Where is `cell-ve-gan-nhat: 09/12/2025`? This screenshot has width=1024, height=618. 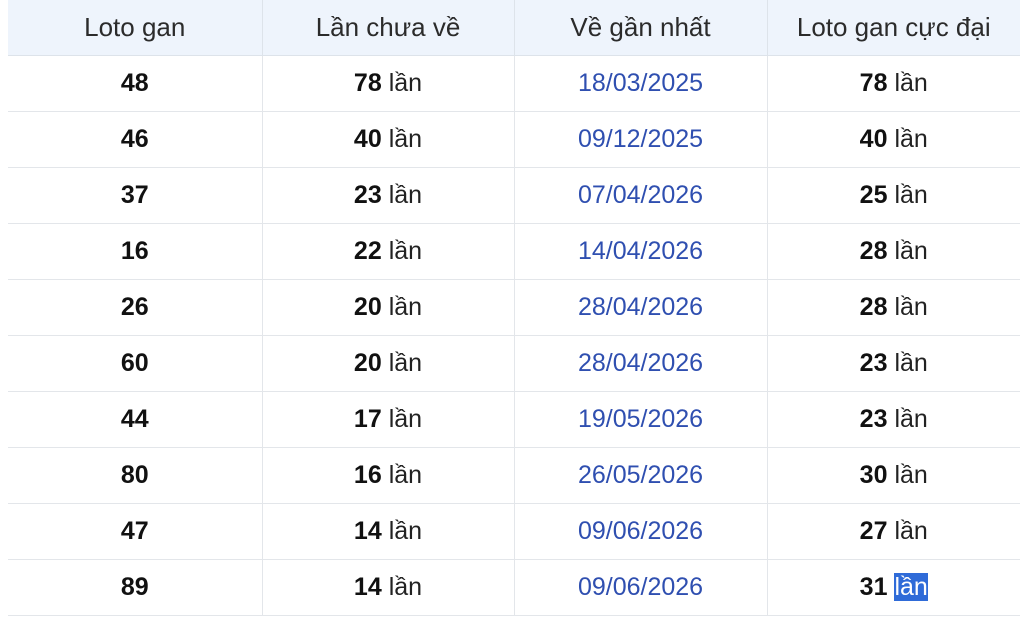 cell-ve-gan-nhat: 09/12/2025 is located at coordinates (641, 139).